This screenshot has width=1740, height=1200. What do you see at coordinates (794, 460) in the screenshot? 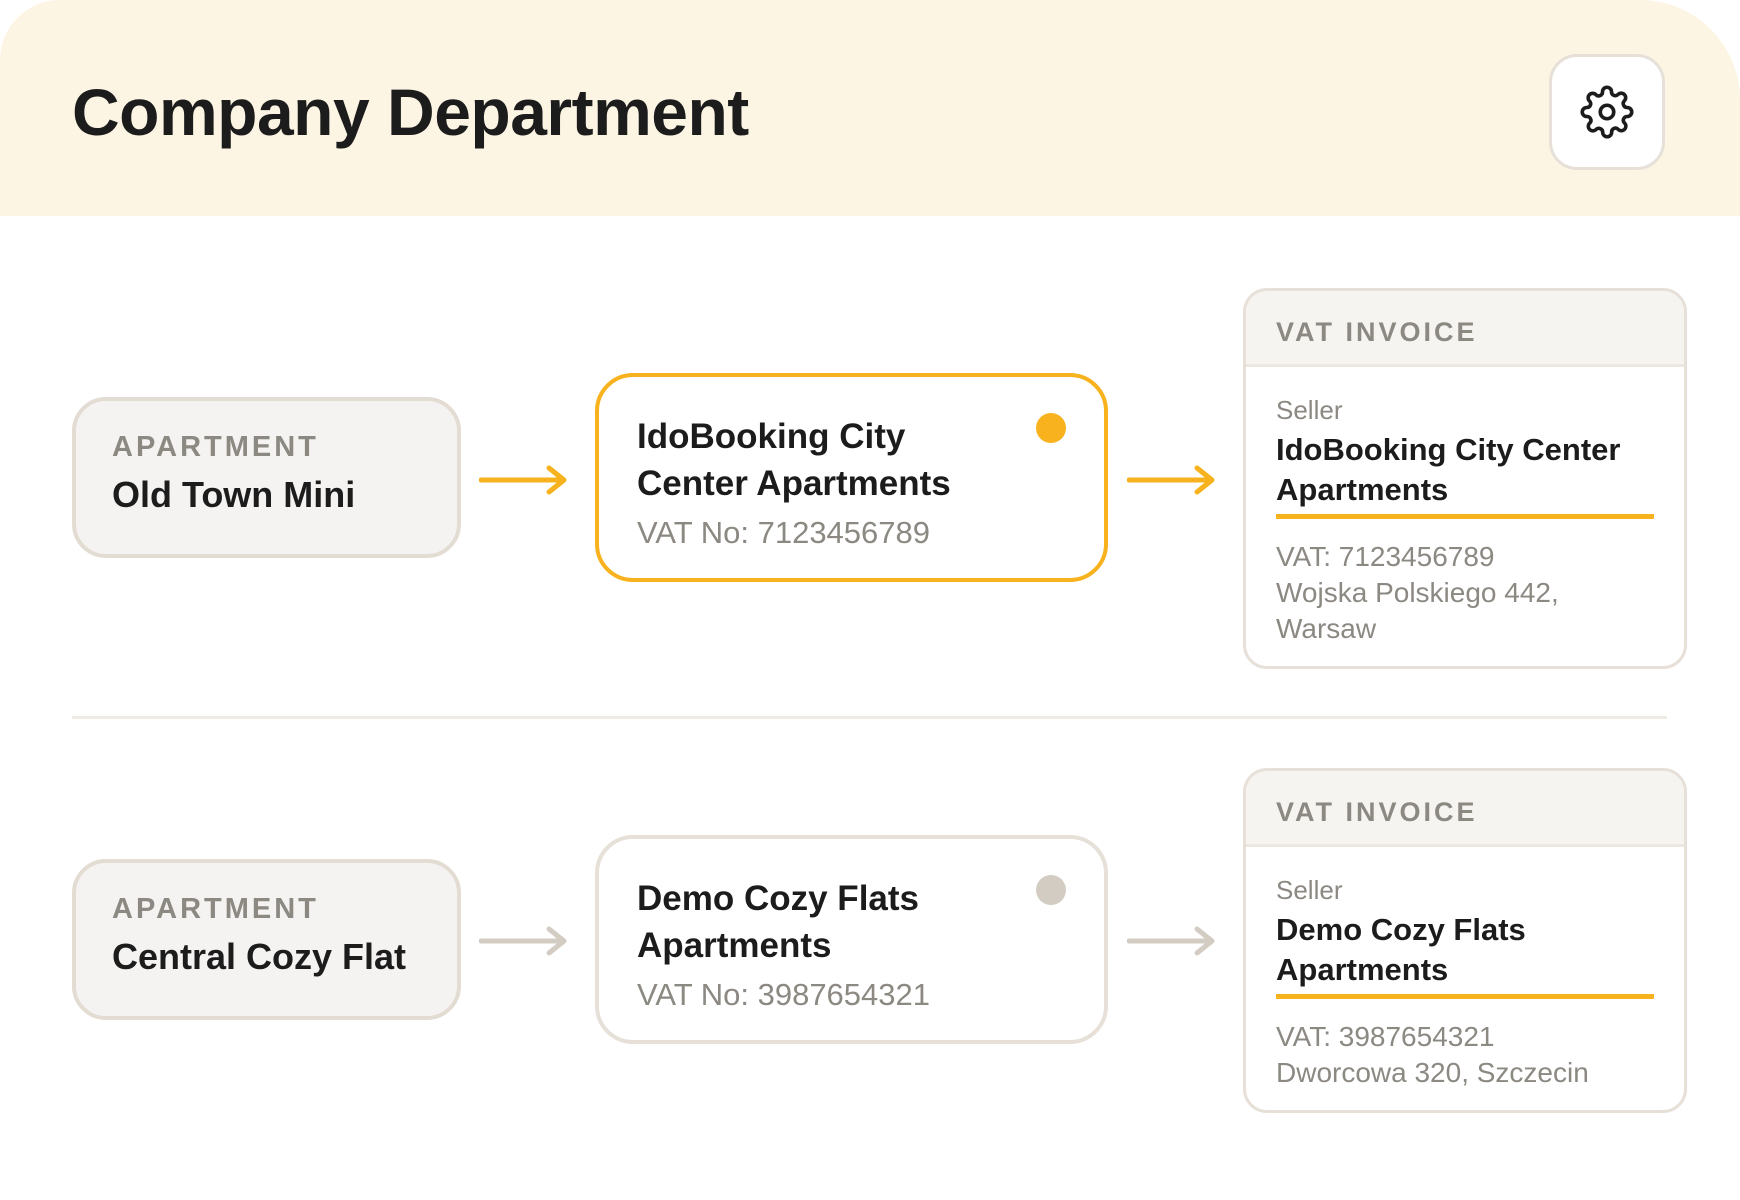
I see `company-name: IdoBooking City Center Apartments` at bounding box center [794, 460].